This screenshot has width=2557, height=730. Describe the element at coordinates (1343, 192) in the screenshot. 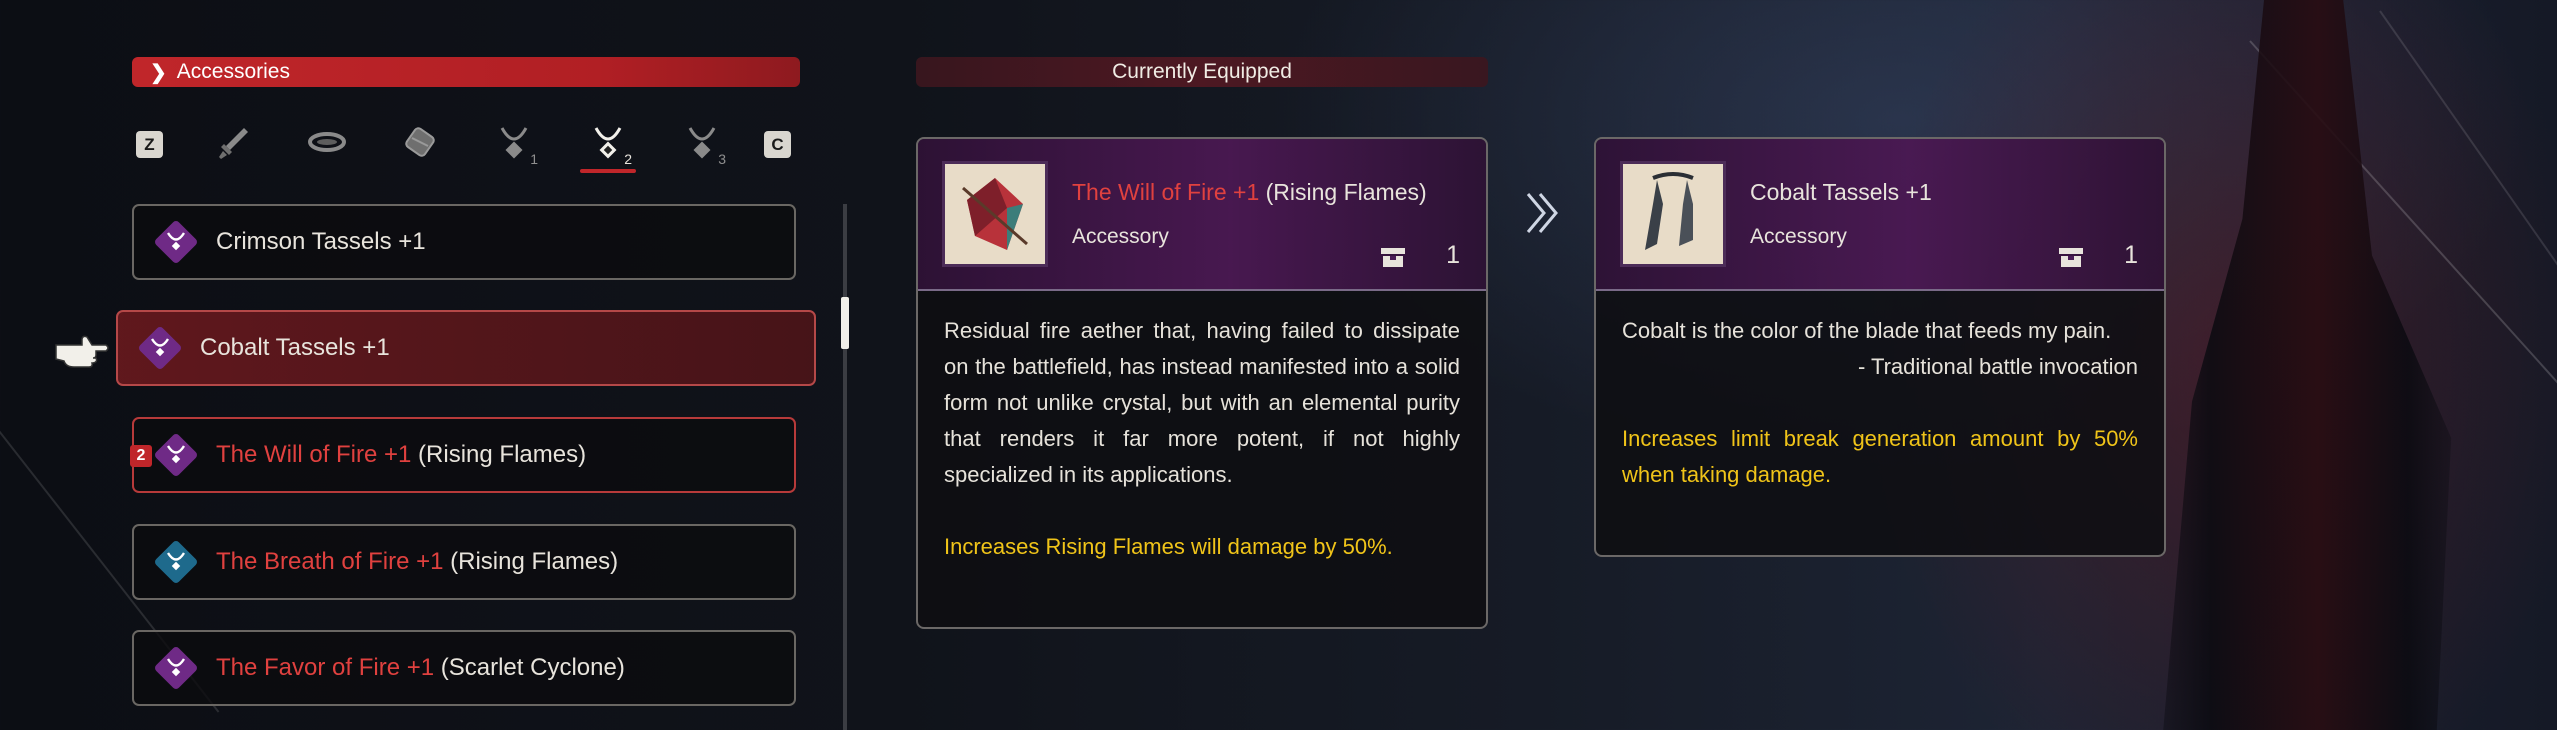

I see `card-title-suffix: (Rising Flames)` at that location.